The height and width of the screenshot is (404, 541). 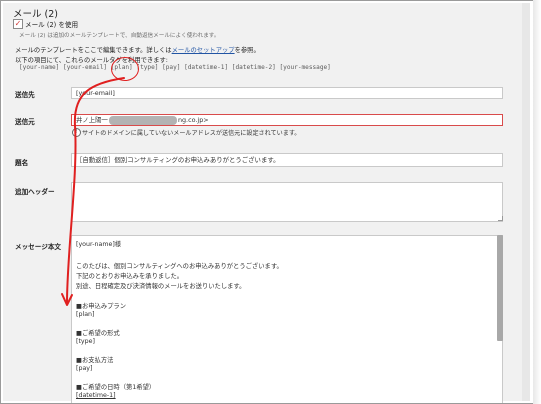 I want to click on body-line: 下記のとおりお申込みを承りました。, so click(x=130, y=276).